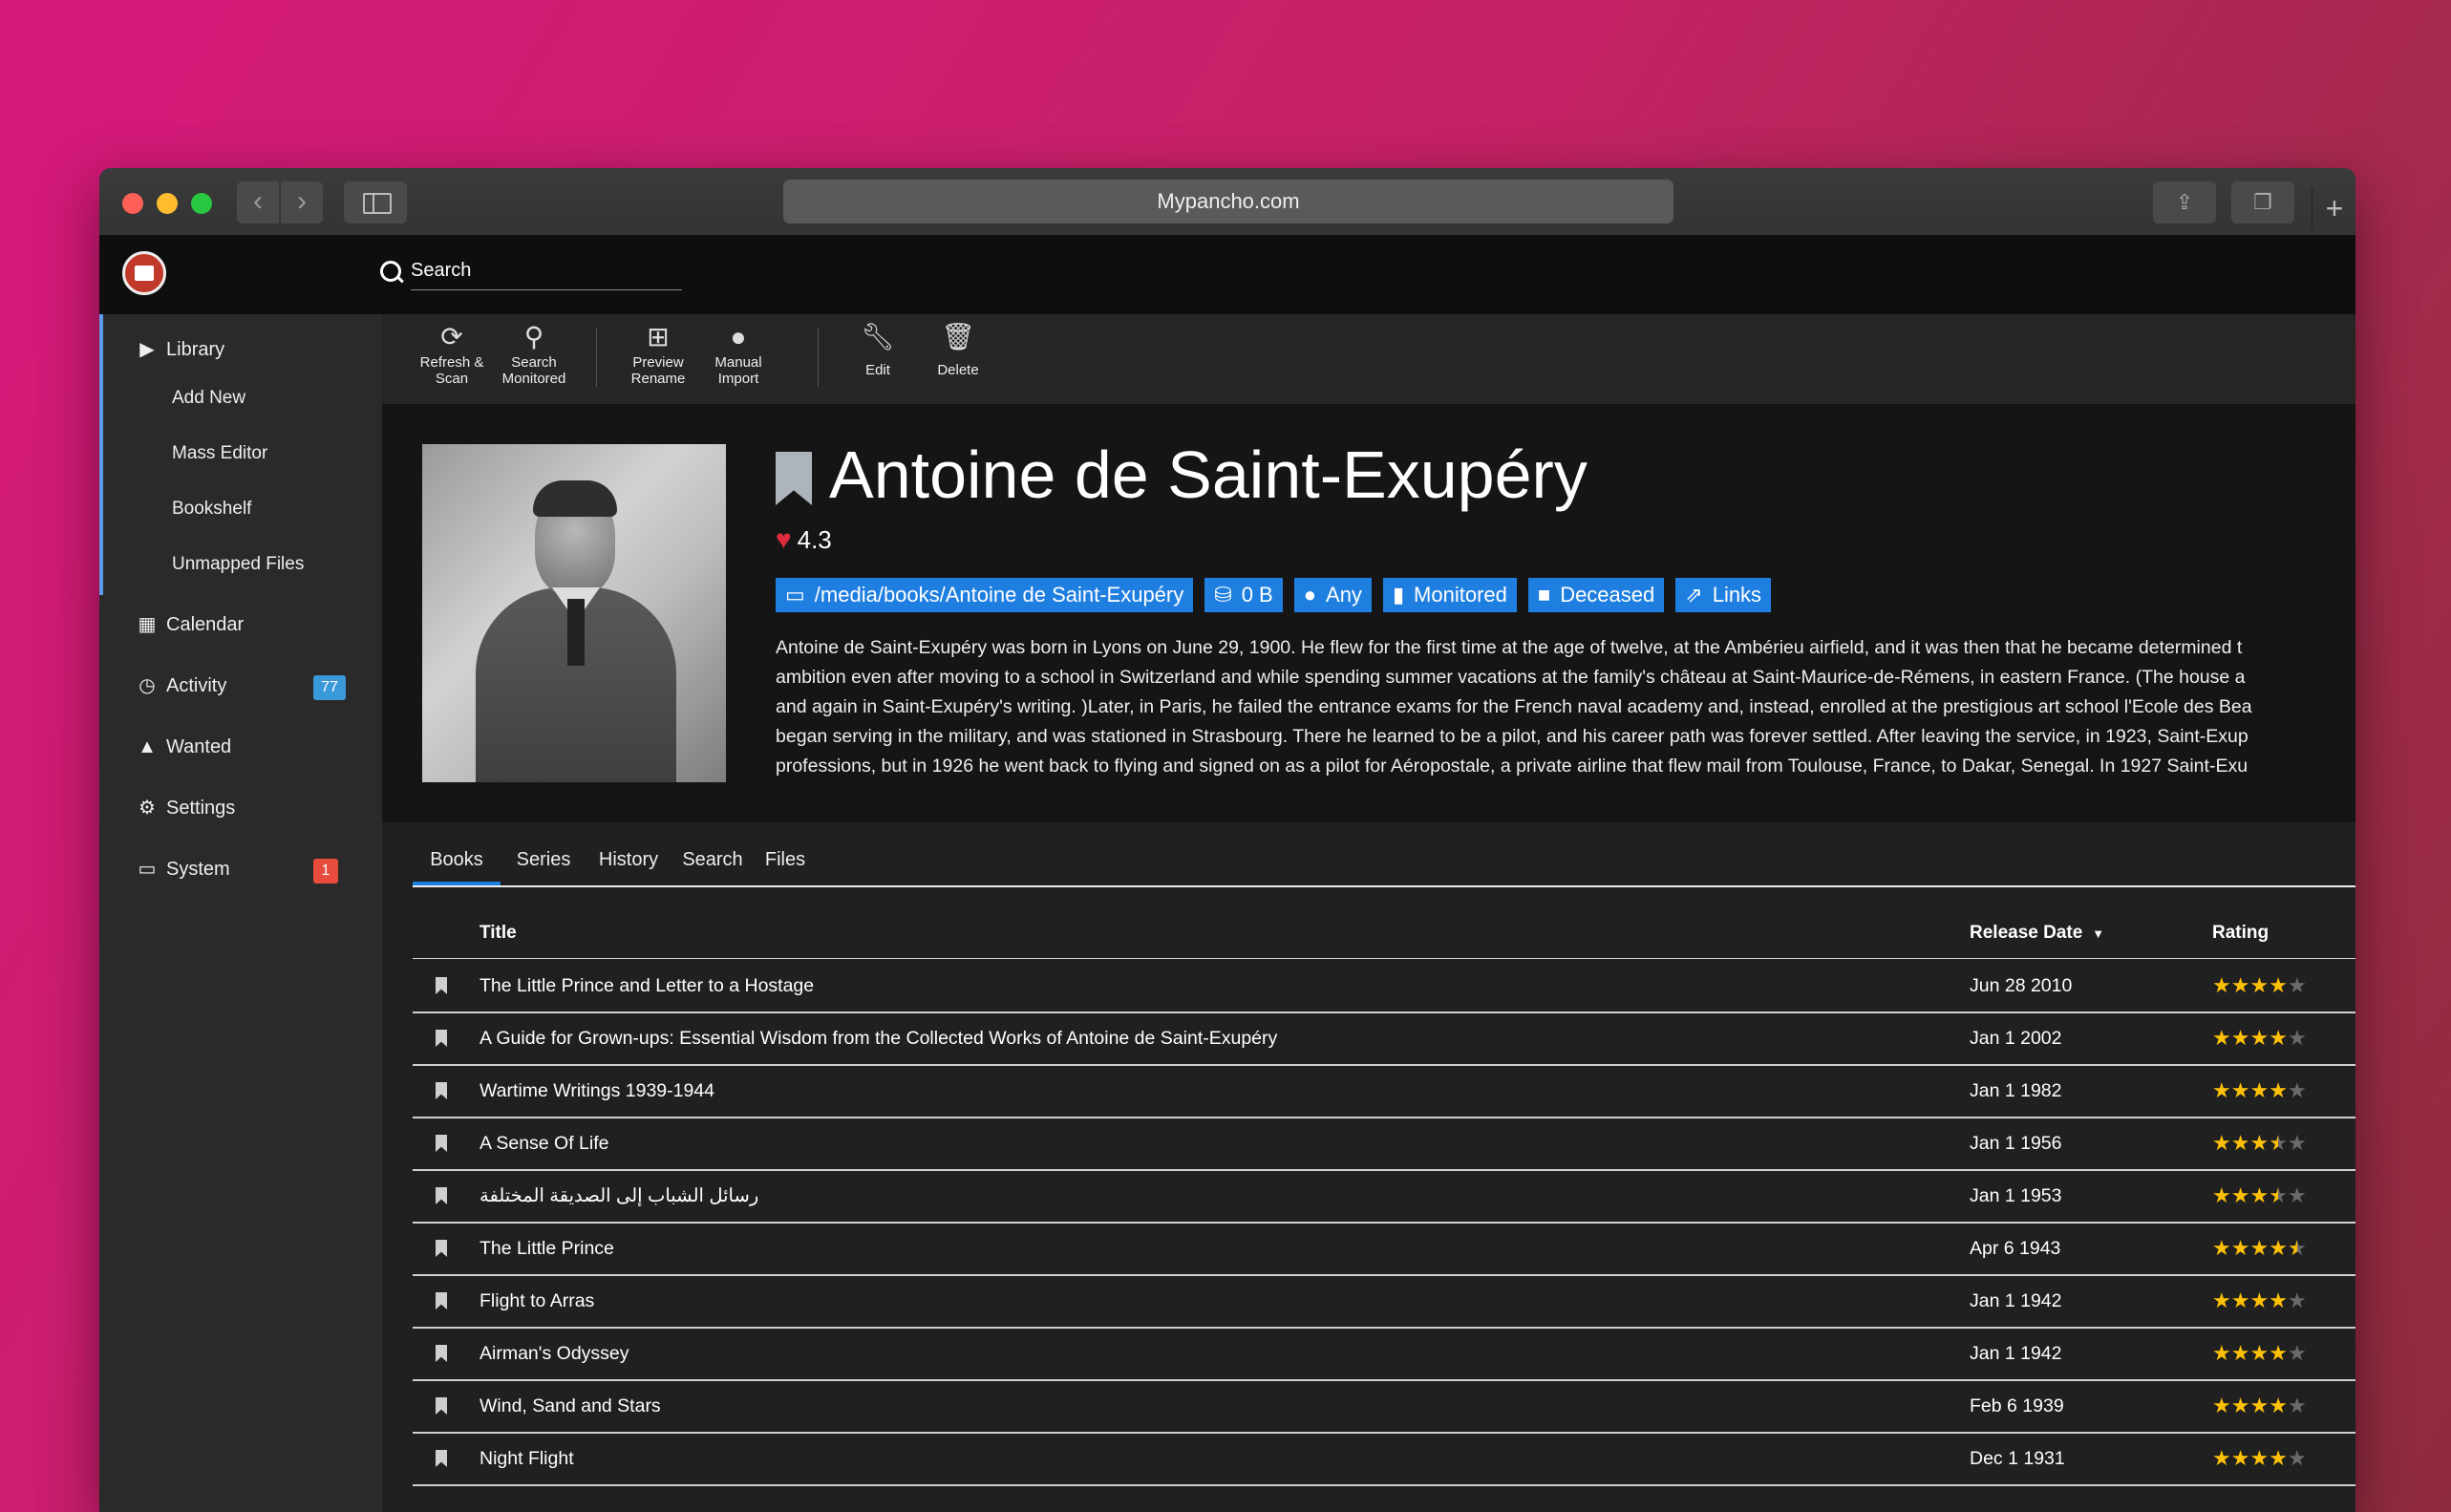 This screenshot has width=2451, height=1512. Describe the element at coordinates (240, 509) in the screenshot. I see `sidebar-item-bookshelf: Bookshelf` at that location.